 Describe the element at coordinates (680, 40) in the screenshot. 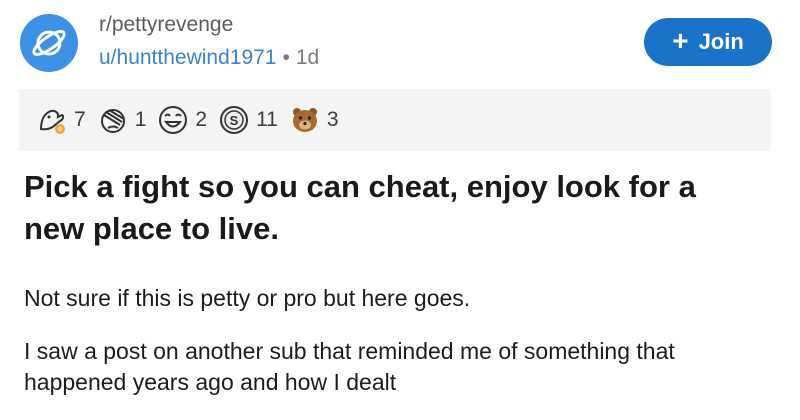

I see `plus-icon: +` at that location.